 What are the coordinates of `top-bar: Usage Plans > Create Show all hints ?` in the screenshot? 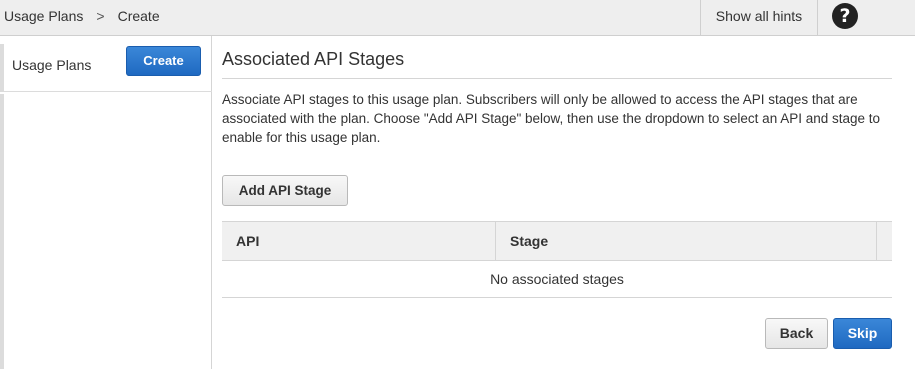 It's located at (457, 18).